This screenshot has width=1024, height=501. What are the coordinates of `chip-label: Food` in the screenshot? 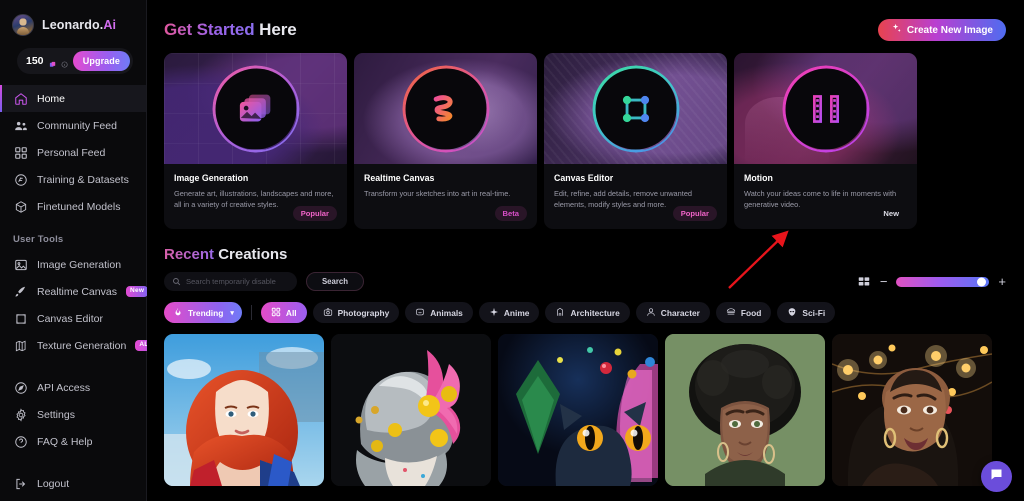 It's located at (751, 312).